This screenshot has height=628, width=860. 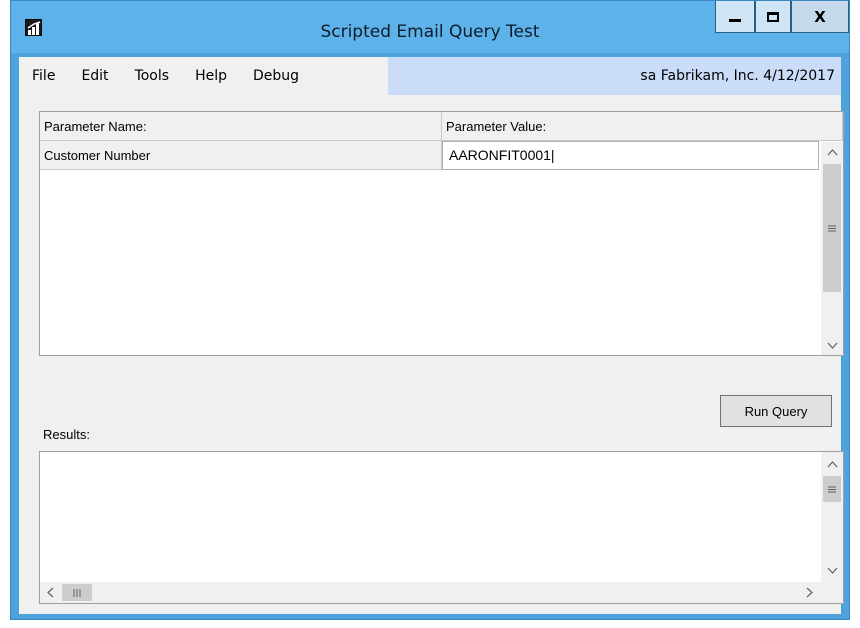 What do you see at coordinates (809, 592) in the screenshot?
I see `scroll-right-icon` at bounding box center [809, 592].